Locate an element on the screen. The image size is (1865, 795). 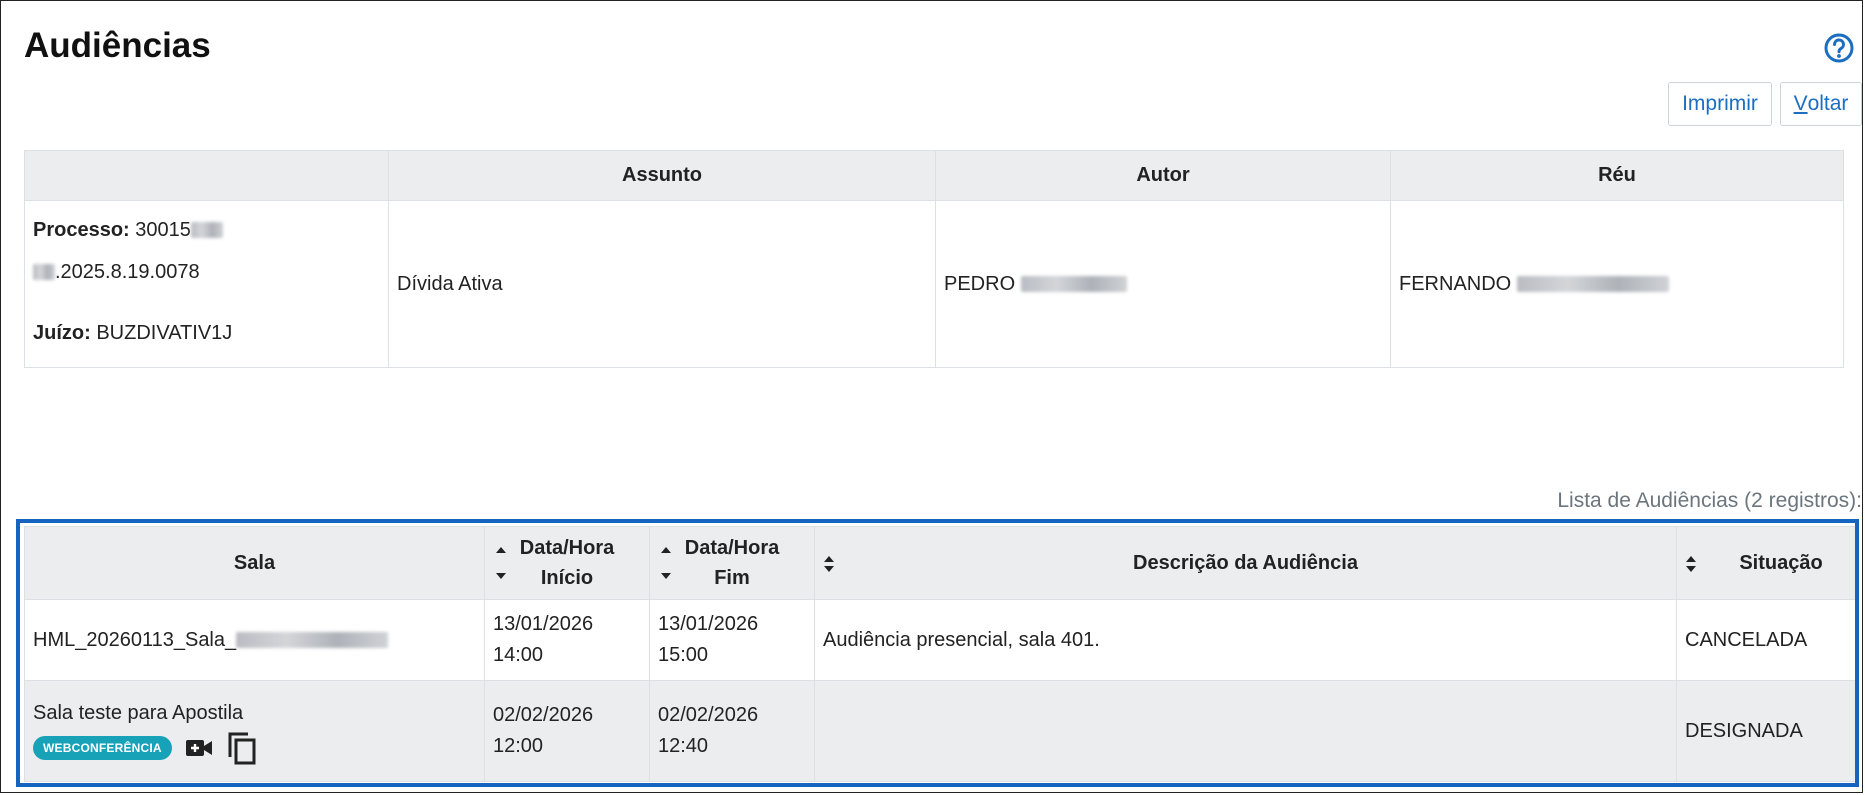
print-button: Imprimir is located at coordinates (1720, 104).